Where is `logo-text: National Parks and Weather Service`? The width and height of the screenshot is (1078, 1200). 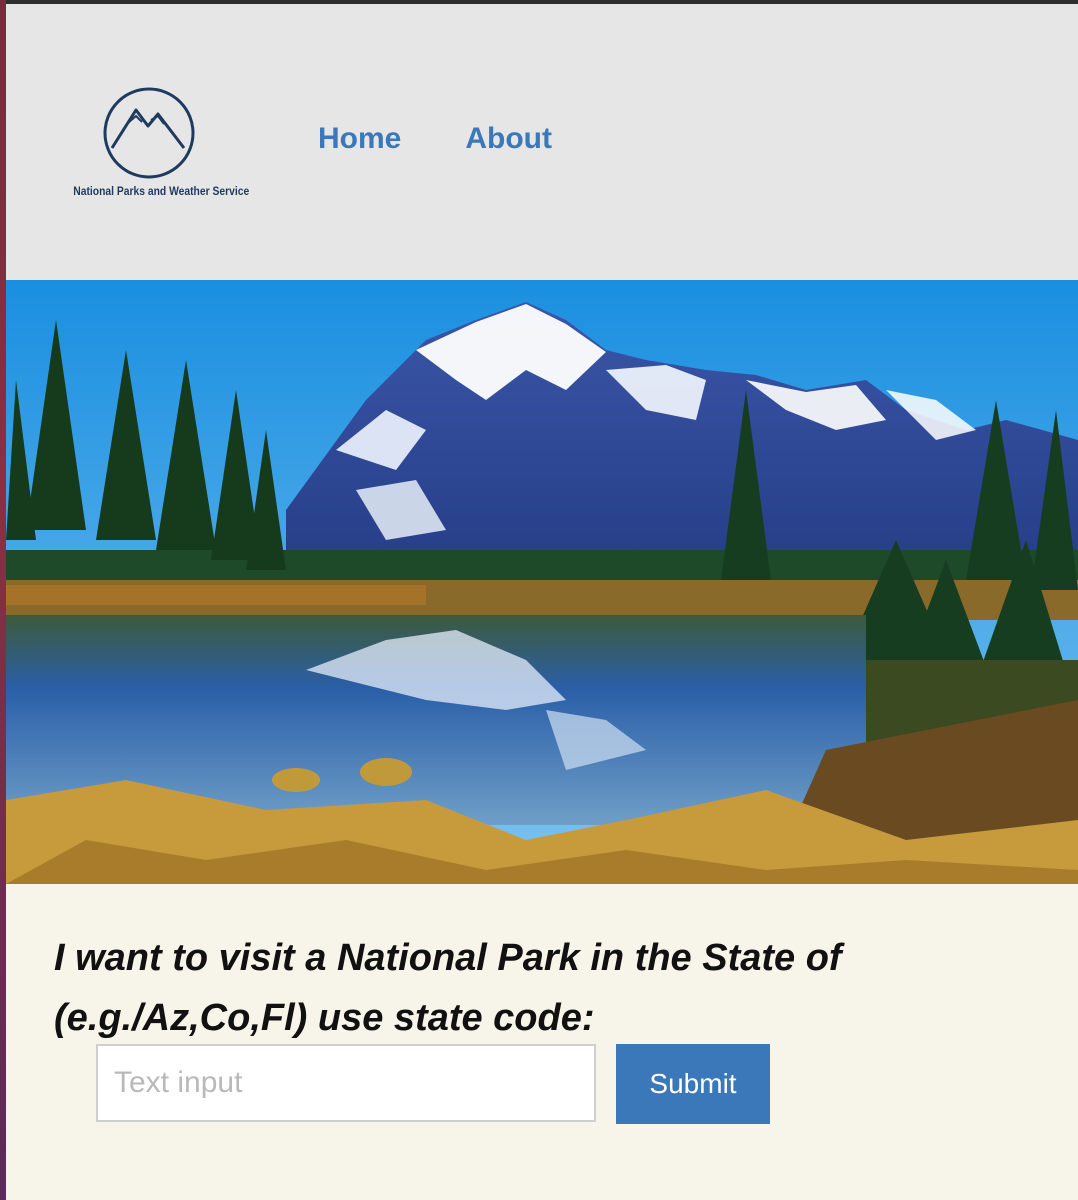 logo-text: National Parks and Weather Service is located at coordinates (161, 191).